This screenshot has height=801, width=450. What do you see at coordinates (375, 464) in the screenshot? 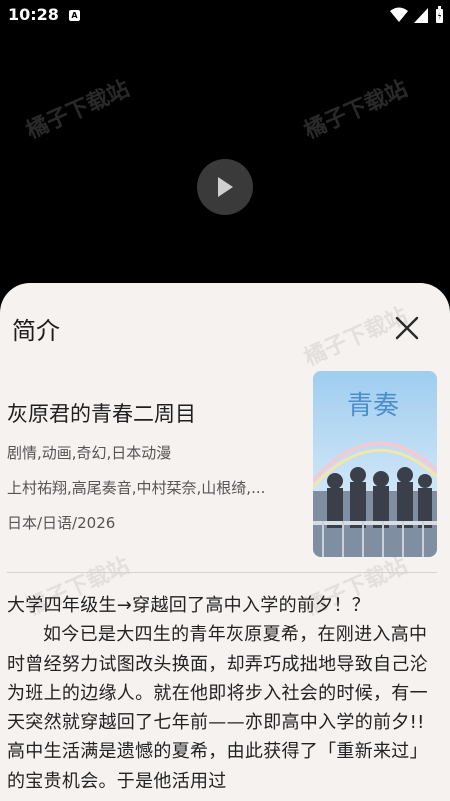
I see `anime-poster: 青奏` at bounding box center [375, 464].